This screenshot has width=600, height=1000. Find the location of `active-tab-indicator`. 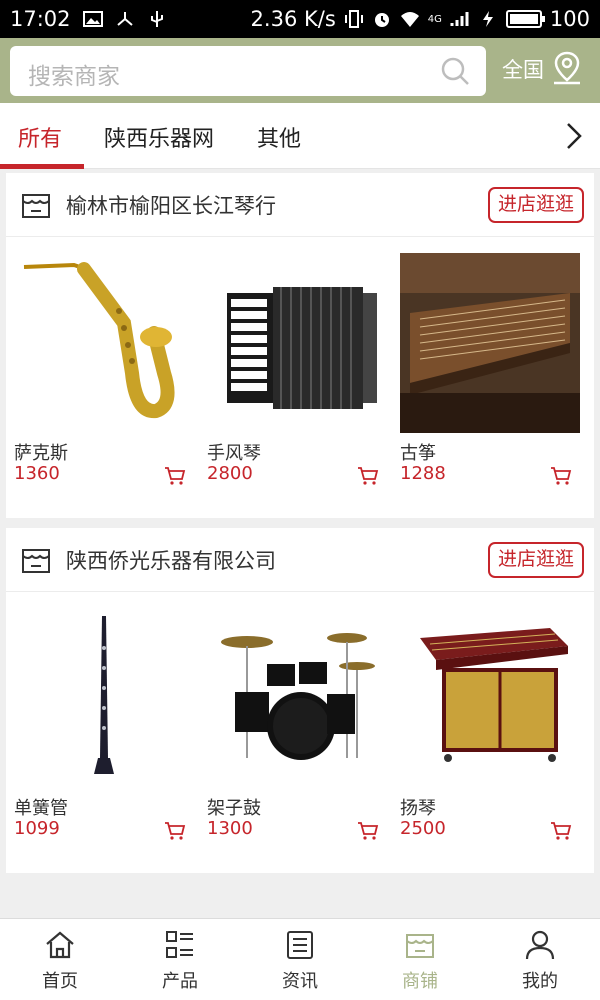

active-tab-indicator is located at coordinates (42, 166).